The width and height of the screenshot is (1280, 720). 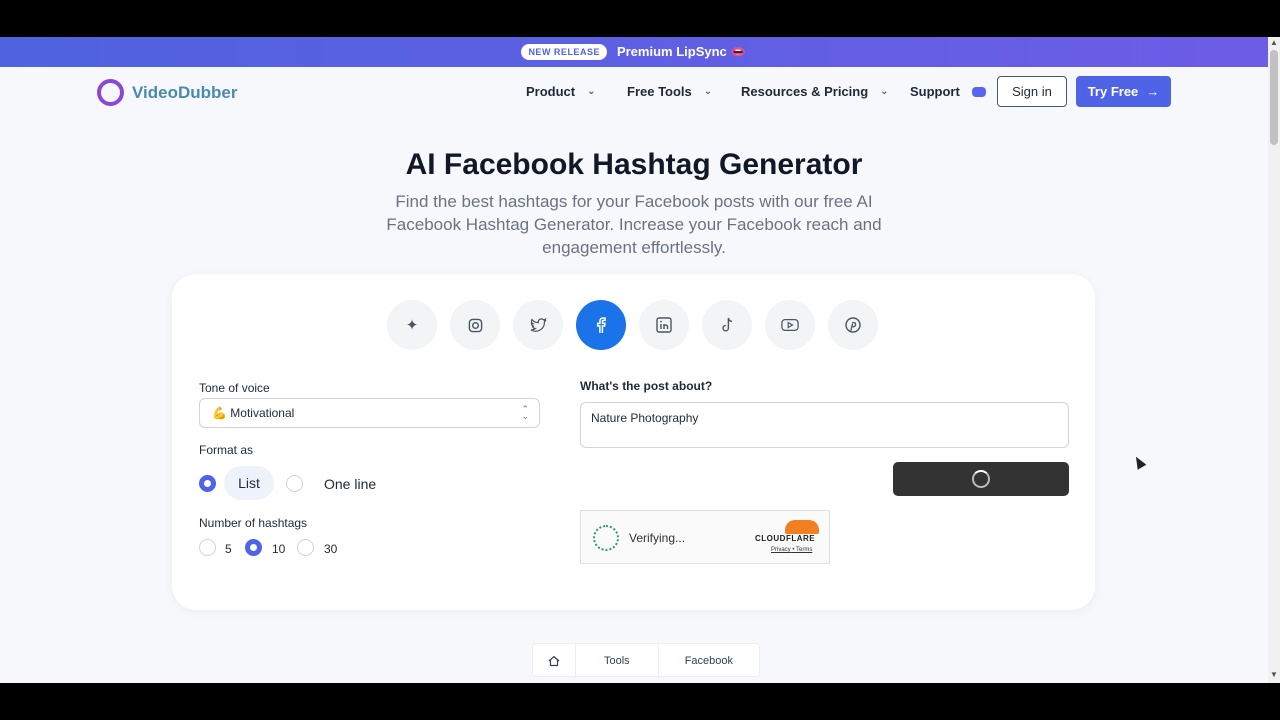 I want to click on breadcrumb-tools: Tools, so click(x=617, y=661).